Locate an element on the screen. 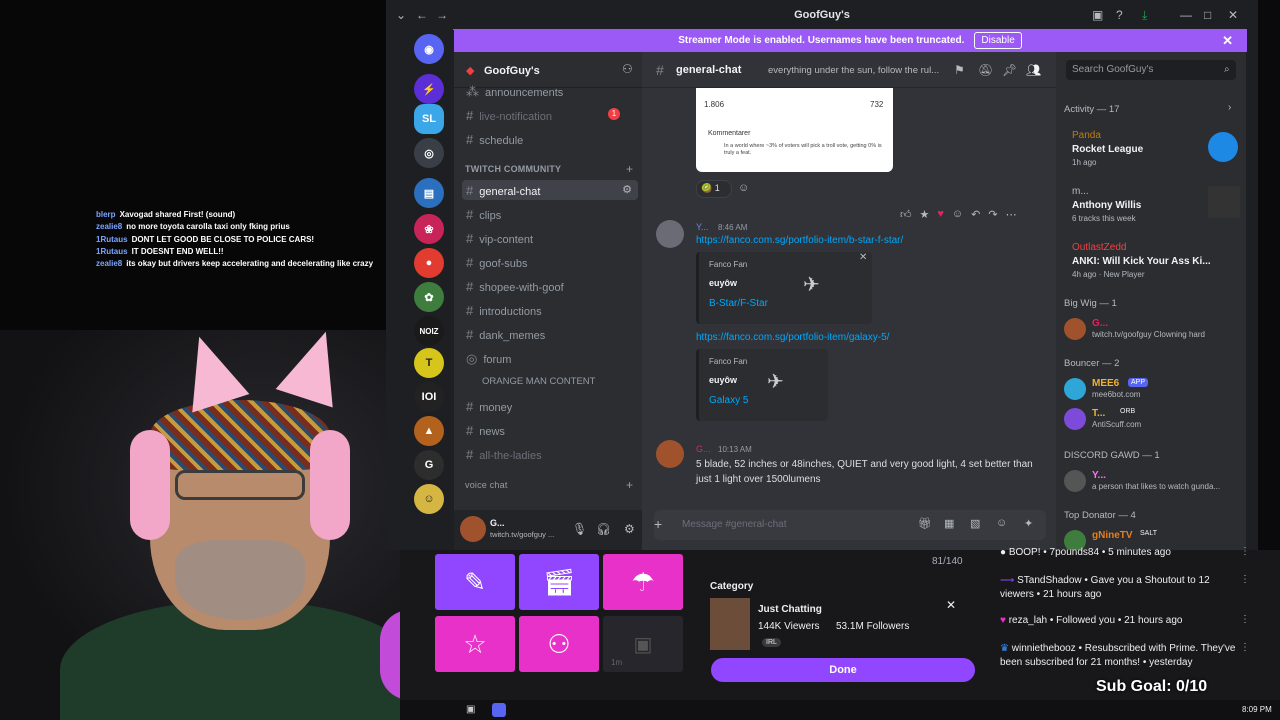 This screenshot has width=1280, height=720. close-embed-icon: ✕ is located at coordinates (863, 257).